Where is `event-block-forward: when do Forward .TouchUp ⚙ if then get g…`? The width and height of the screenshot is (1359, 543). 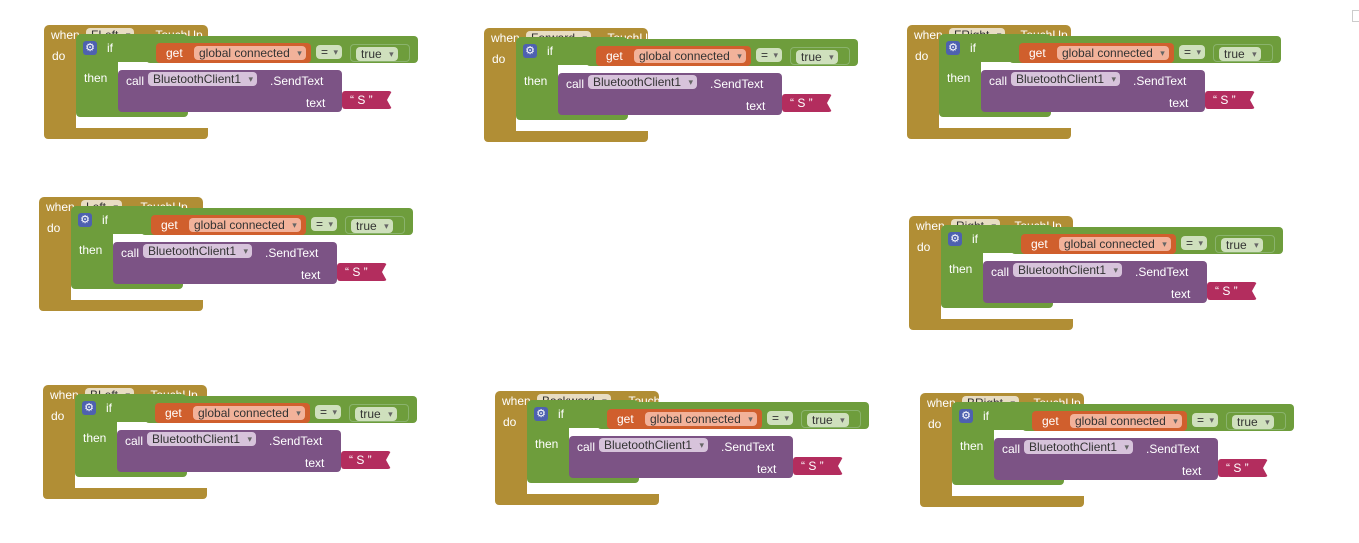
event-block-forward: when do Forward .TouchUp ⚙ if then get g… is located at coordinates (671, 88).